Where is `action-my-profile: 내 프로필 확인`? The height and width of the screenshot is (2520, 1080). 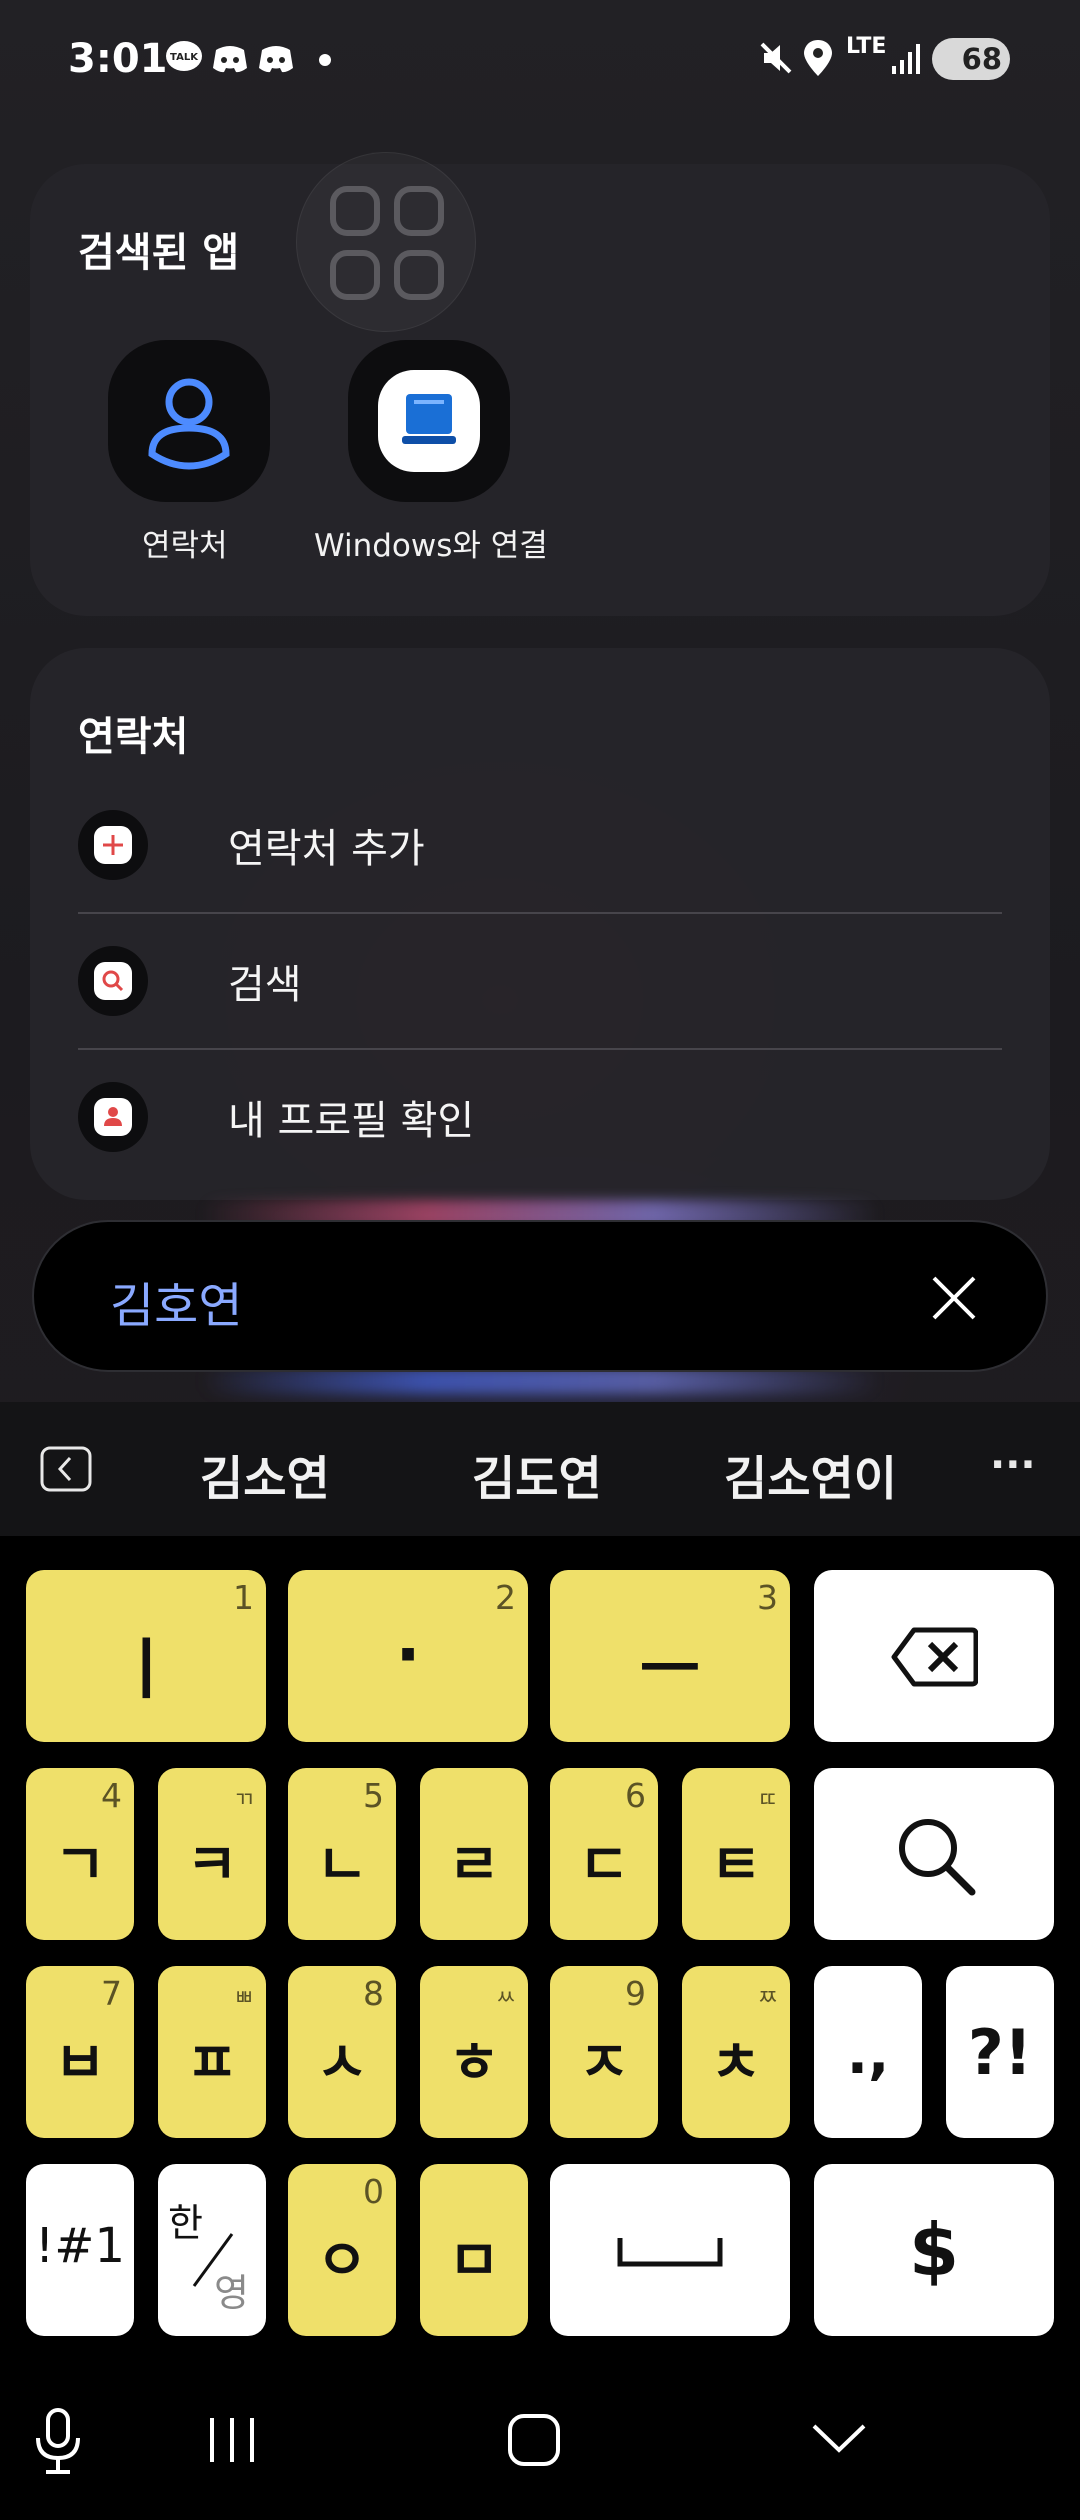 action-my-profile: 내 프로필 확인 is located at coordinates (540, 1117).